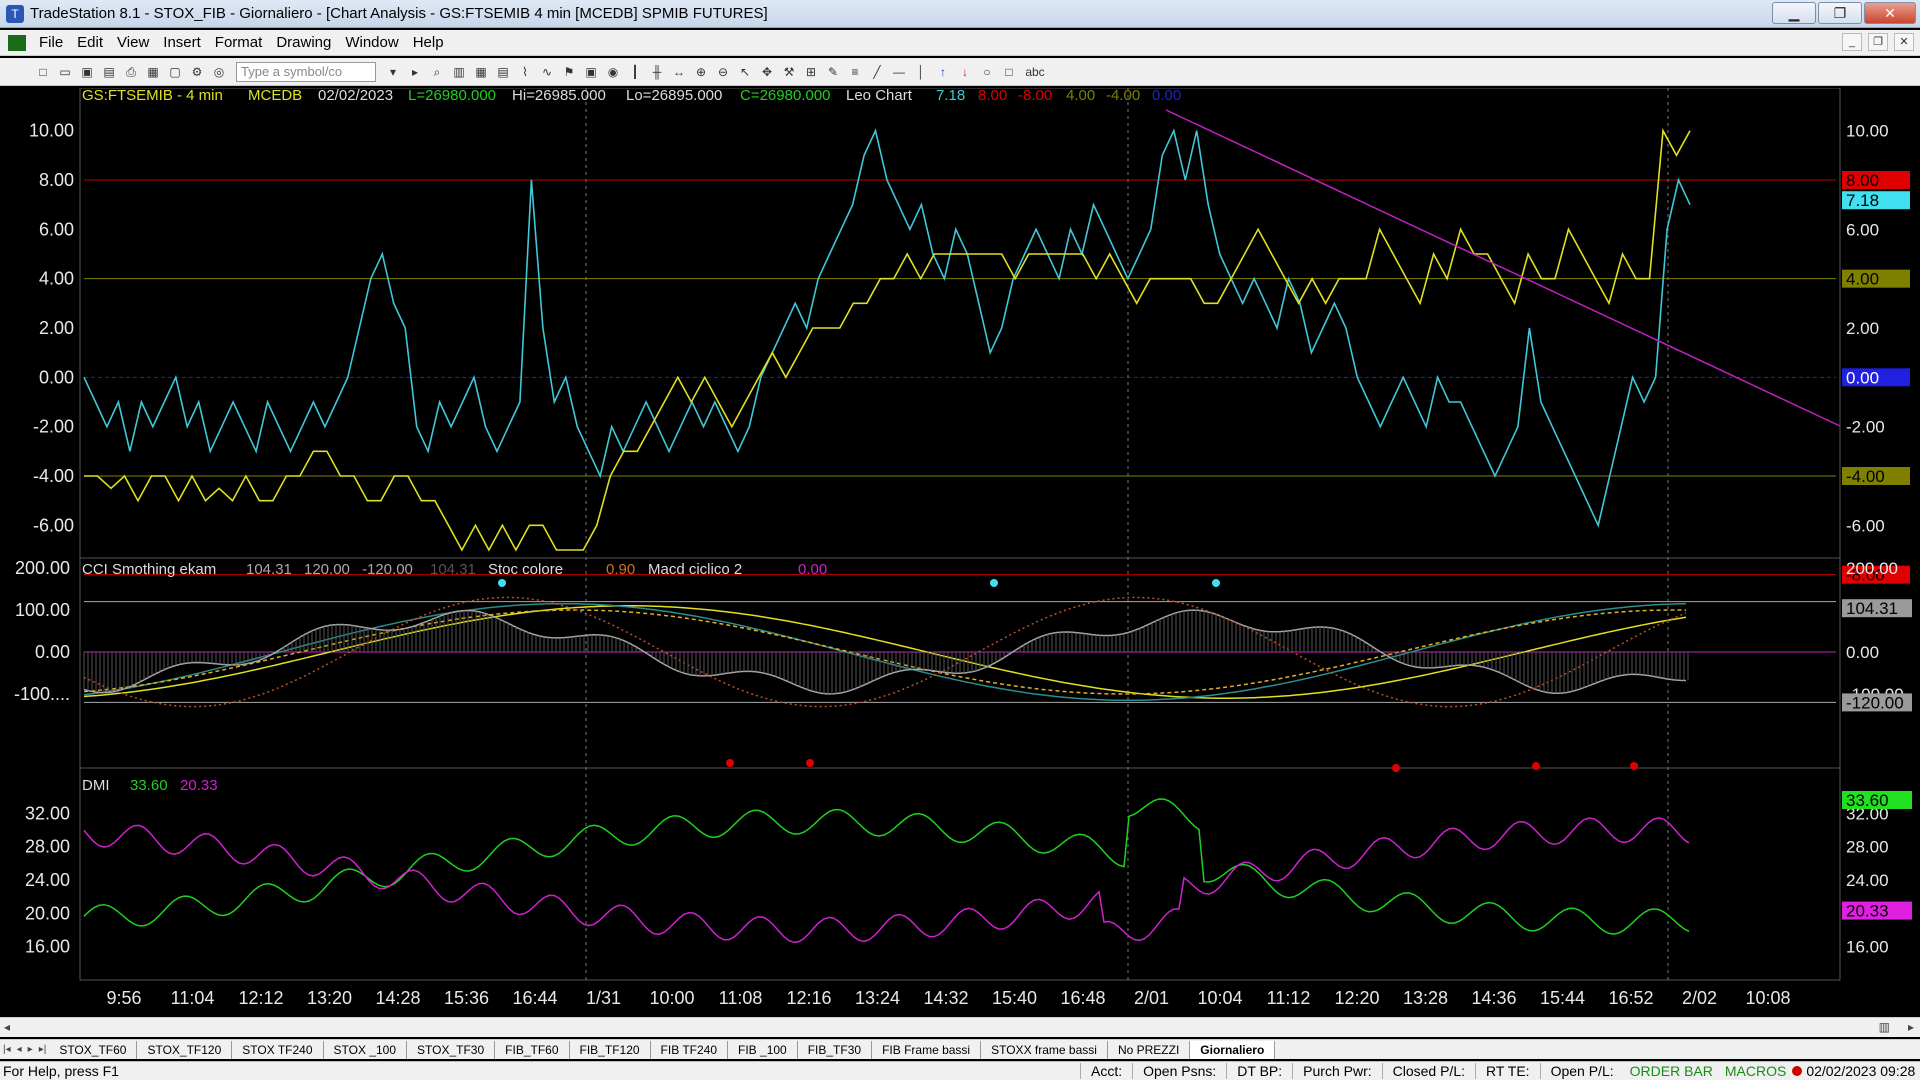 The width and height of the screenshot is (1920, 1080). What do you see at coordinates (481, 72) in the screenshot?
I see `grid-icon: ▦` at bounding box center [481, 72].